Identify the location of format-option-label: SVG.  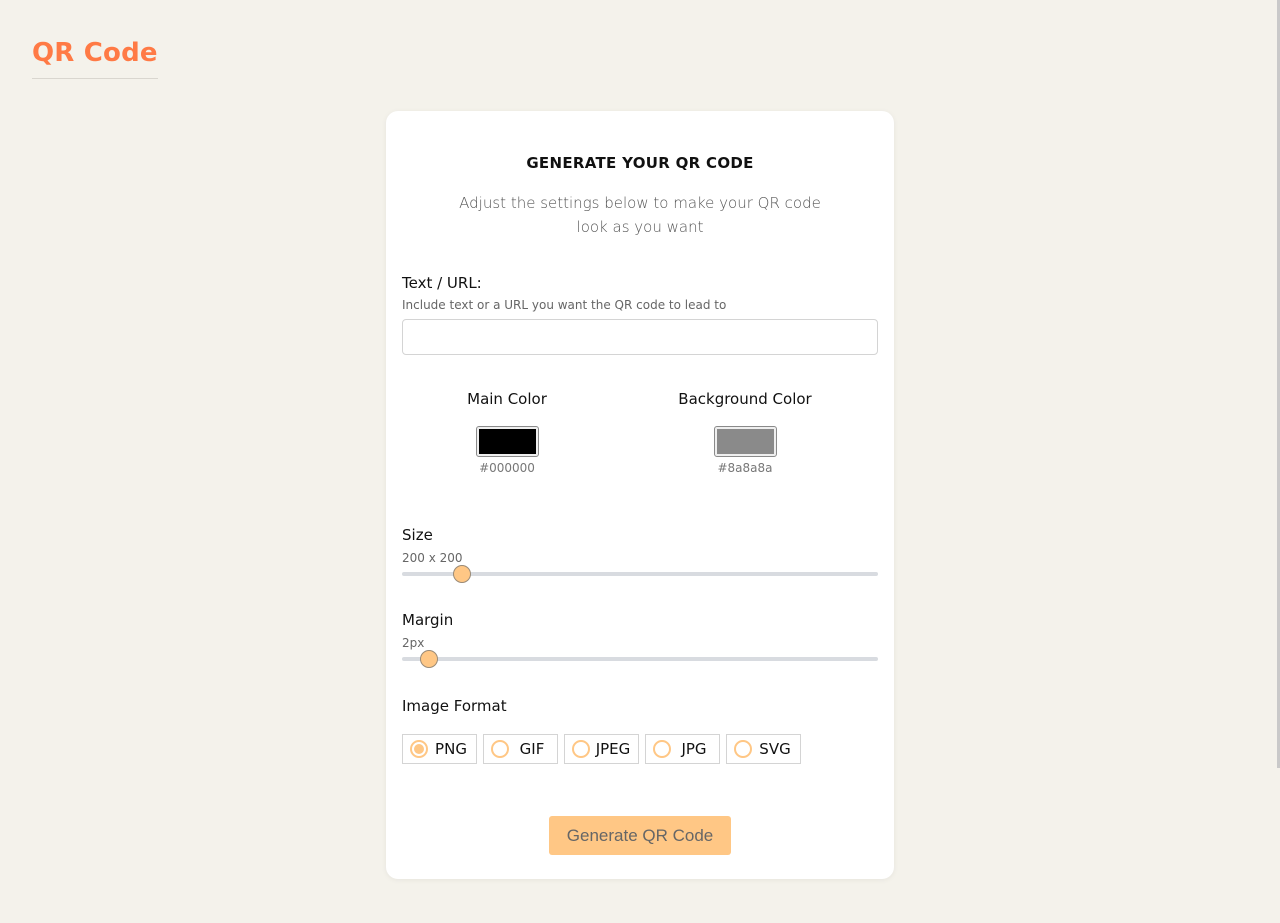
(775, 749).